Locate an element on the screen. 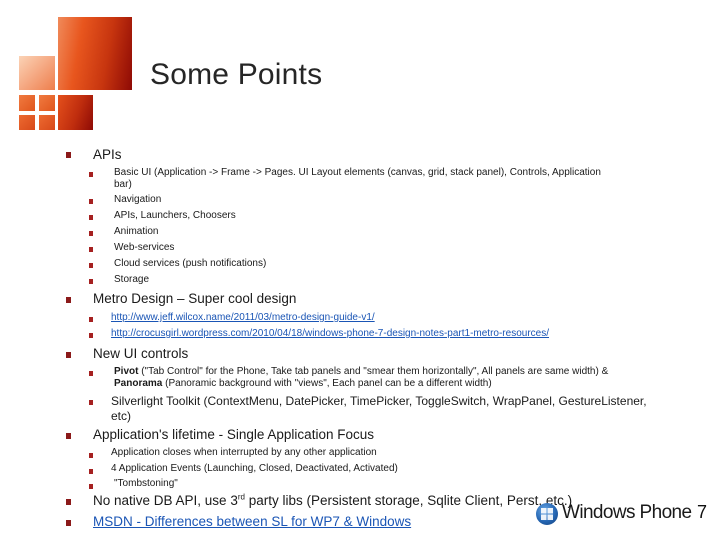 The width and height of the screenshot is (720, 540). sub-bullet: Animation is located at coordinates (136, 231).